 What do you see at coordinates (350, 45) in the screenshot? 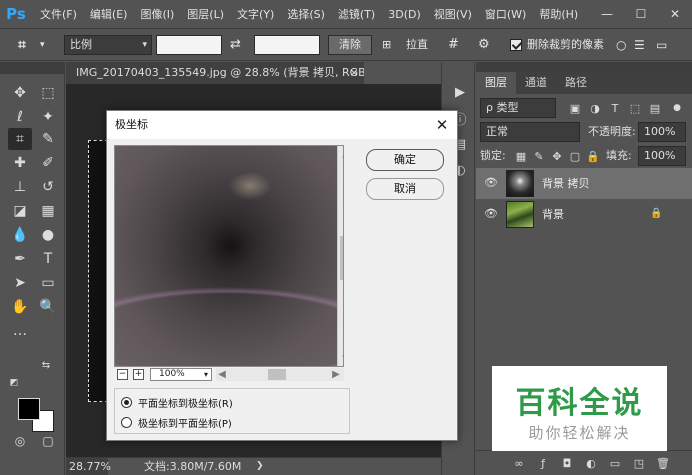
I see `clear-button: 清除` at bounding box center [350, 45].